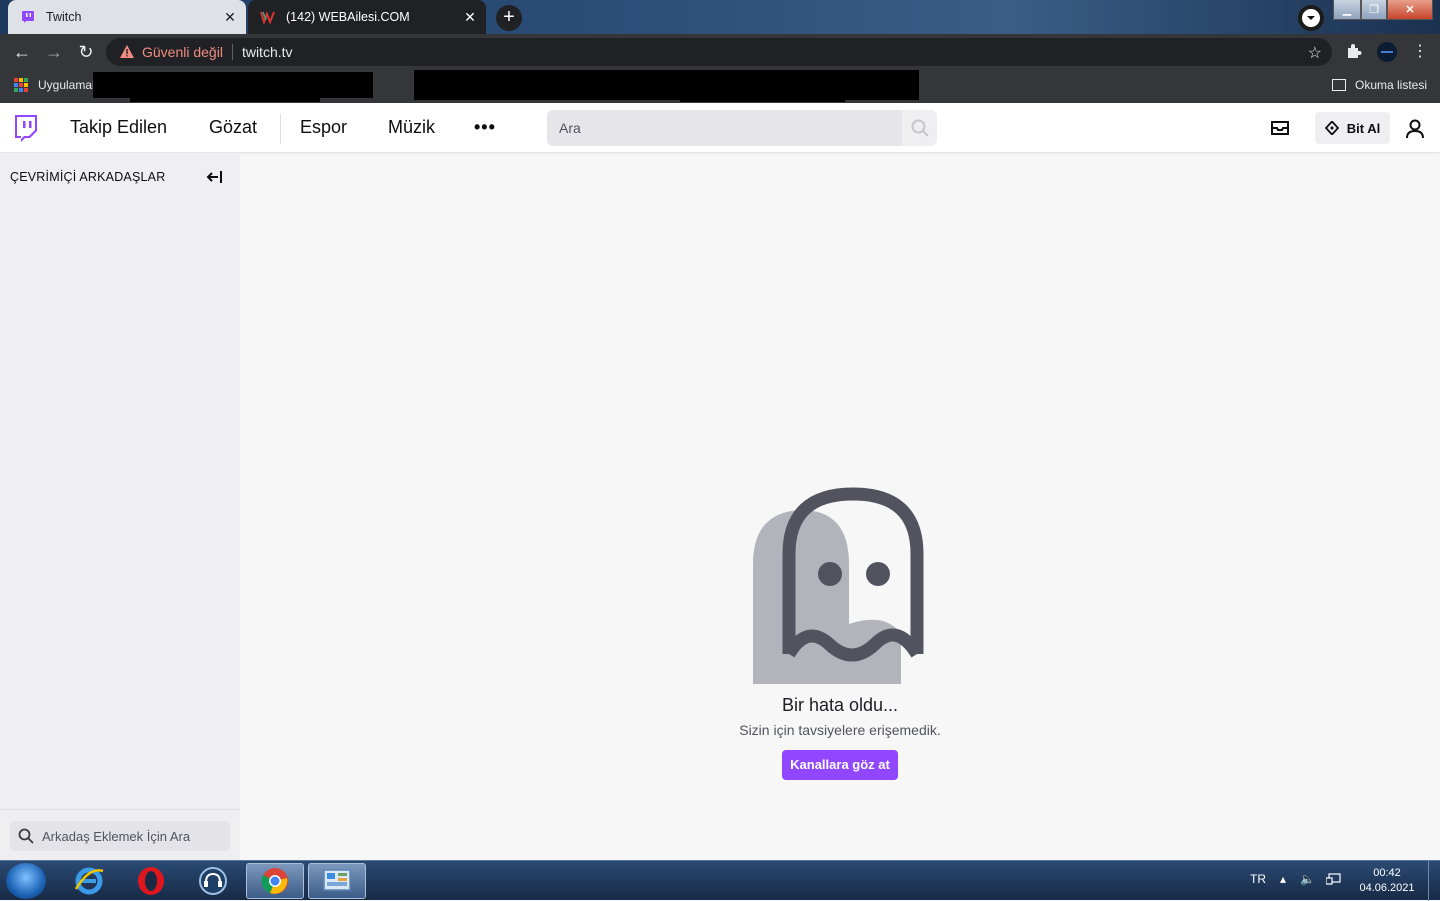  Describe the element at coordinates (1307, 879) in the screenshot. I see `volume-icon: 🔈` at that location.